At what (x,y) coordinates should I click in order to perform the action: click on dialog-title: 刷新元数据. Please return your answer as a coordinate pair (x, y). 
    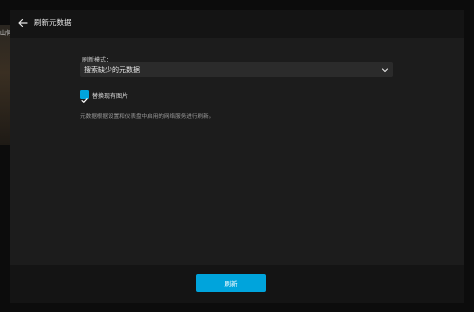
    Looking at the image, I should click on (53, 22).